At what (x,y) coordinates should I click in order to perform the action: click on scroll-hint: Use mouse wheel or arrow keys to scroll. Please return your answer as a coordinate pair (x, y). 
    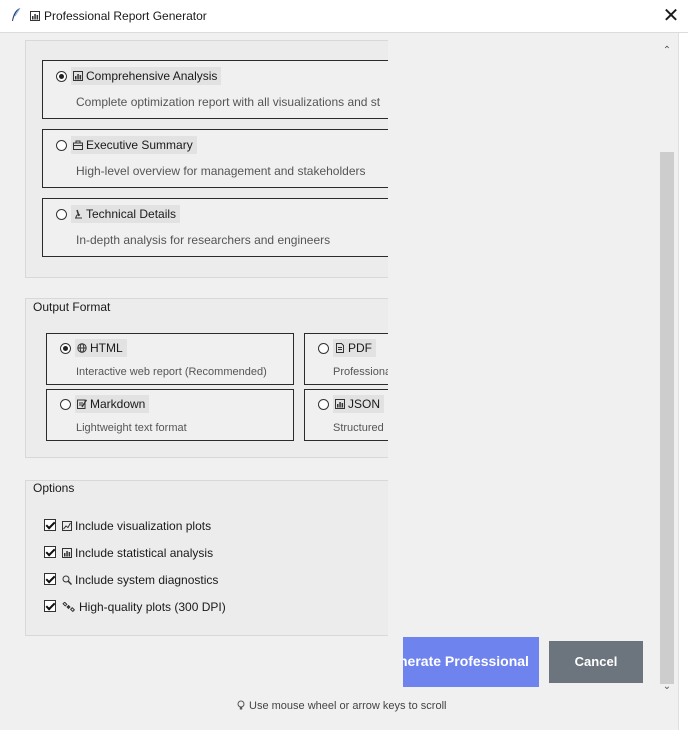
    Looking at the image, I should click on (341, 706).